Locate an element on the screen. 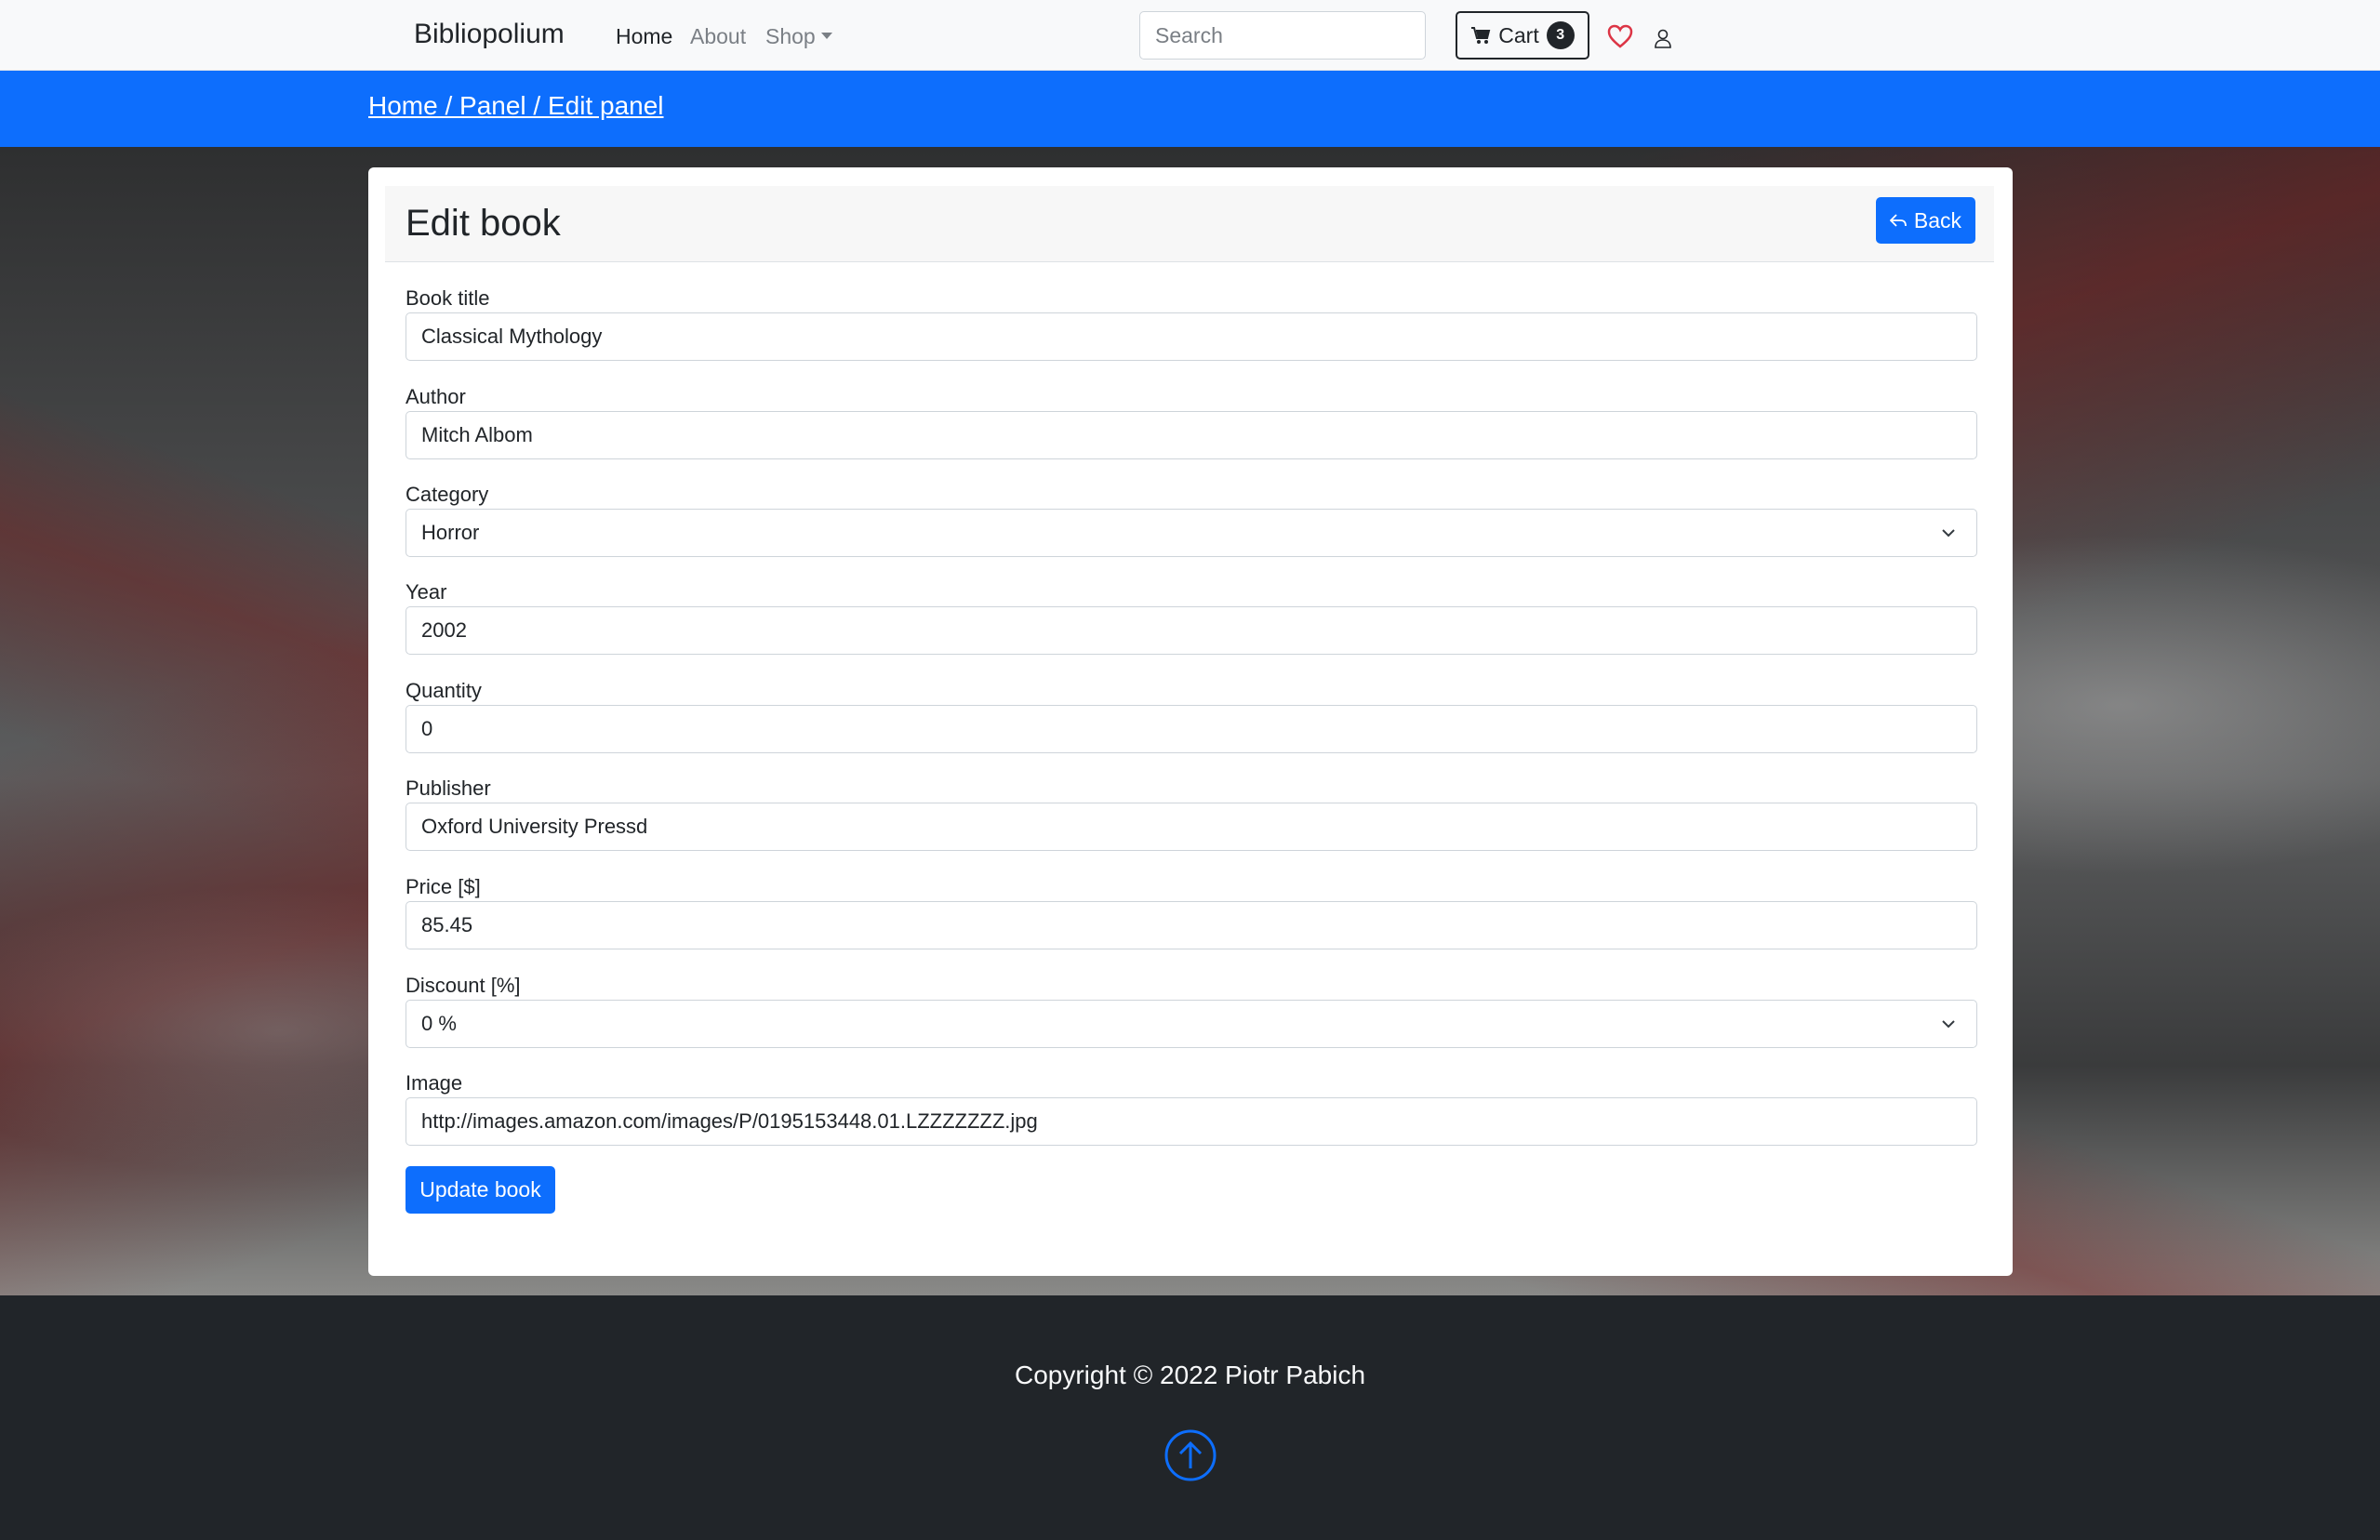  form-group-category: Category Horror is located at coordinates (1191, 519).